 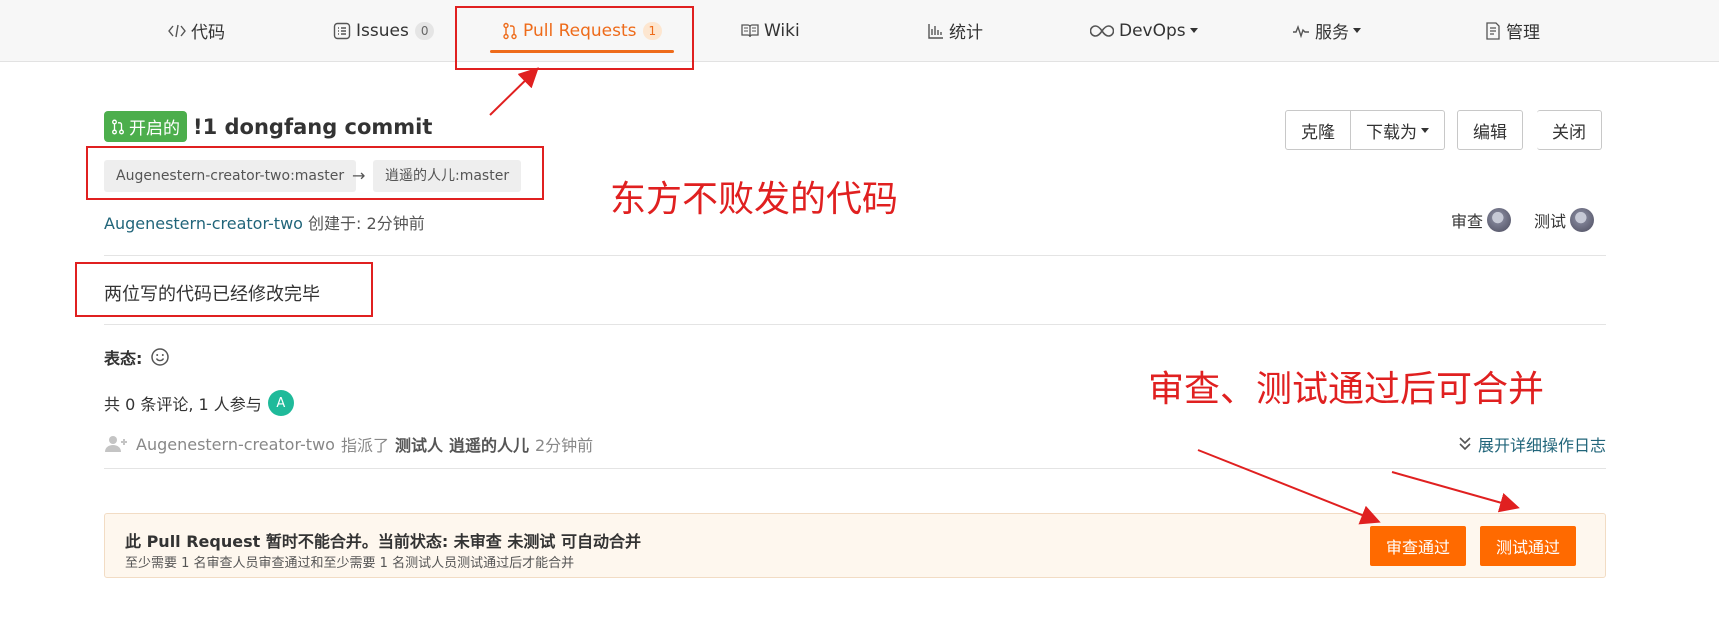 I want to click on reactions-label: 表态:, so click(x=123, y=358).